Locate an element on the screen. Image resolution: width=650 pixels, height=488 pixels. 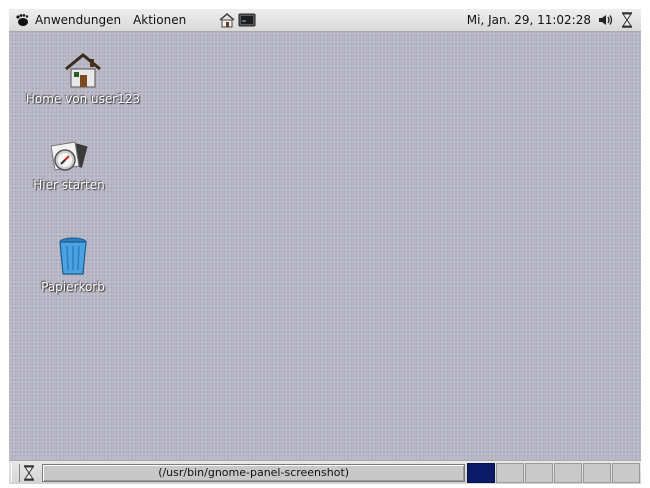
taskbar-button: (/usr/bin/gnome-panel-screenshot) is located at coordinates (253, 472).